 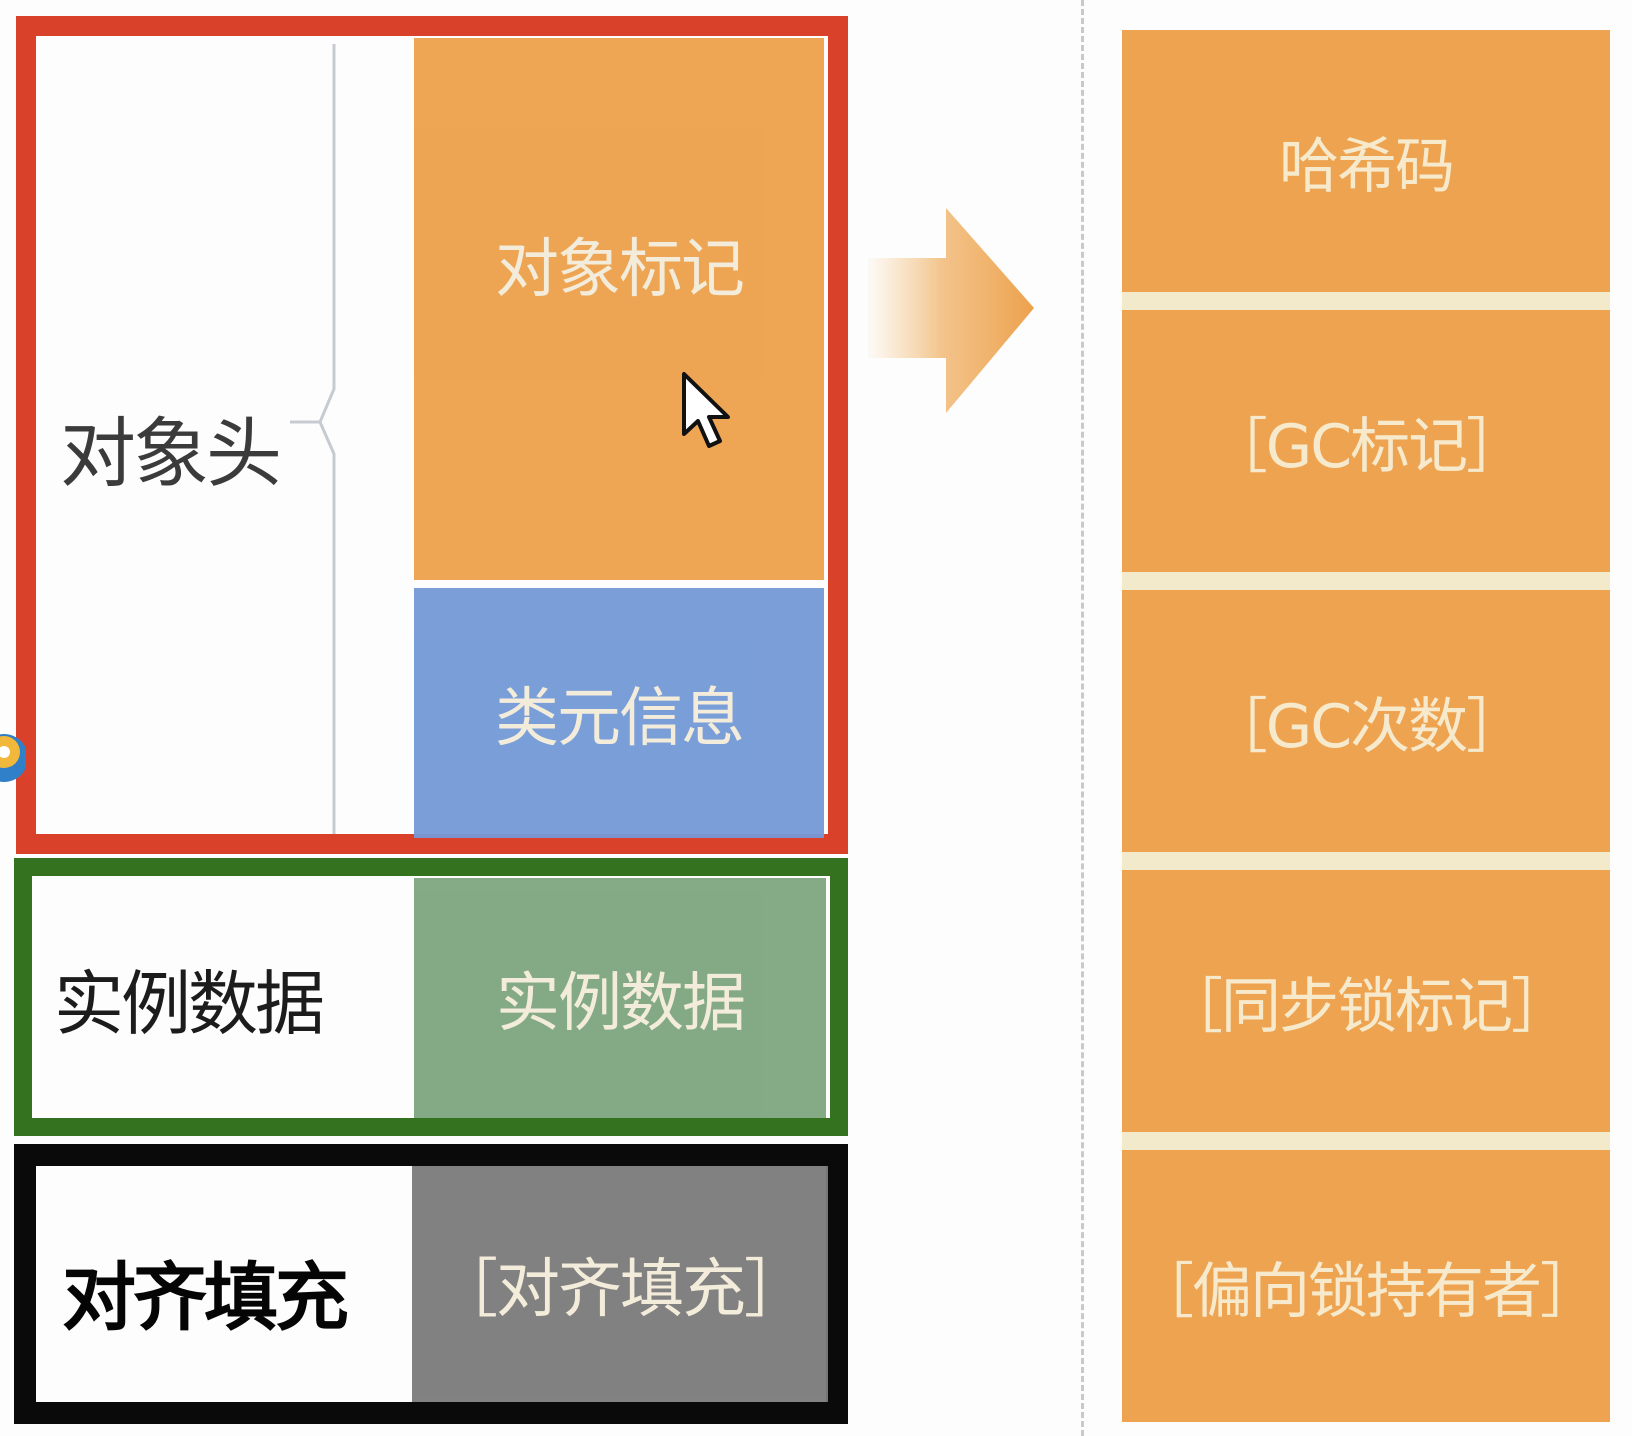 I want to click on mark-word-field: ［GC标记］, so click(x=1366, y=441).